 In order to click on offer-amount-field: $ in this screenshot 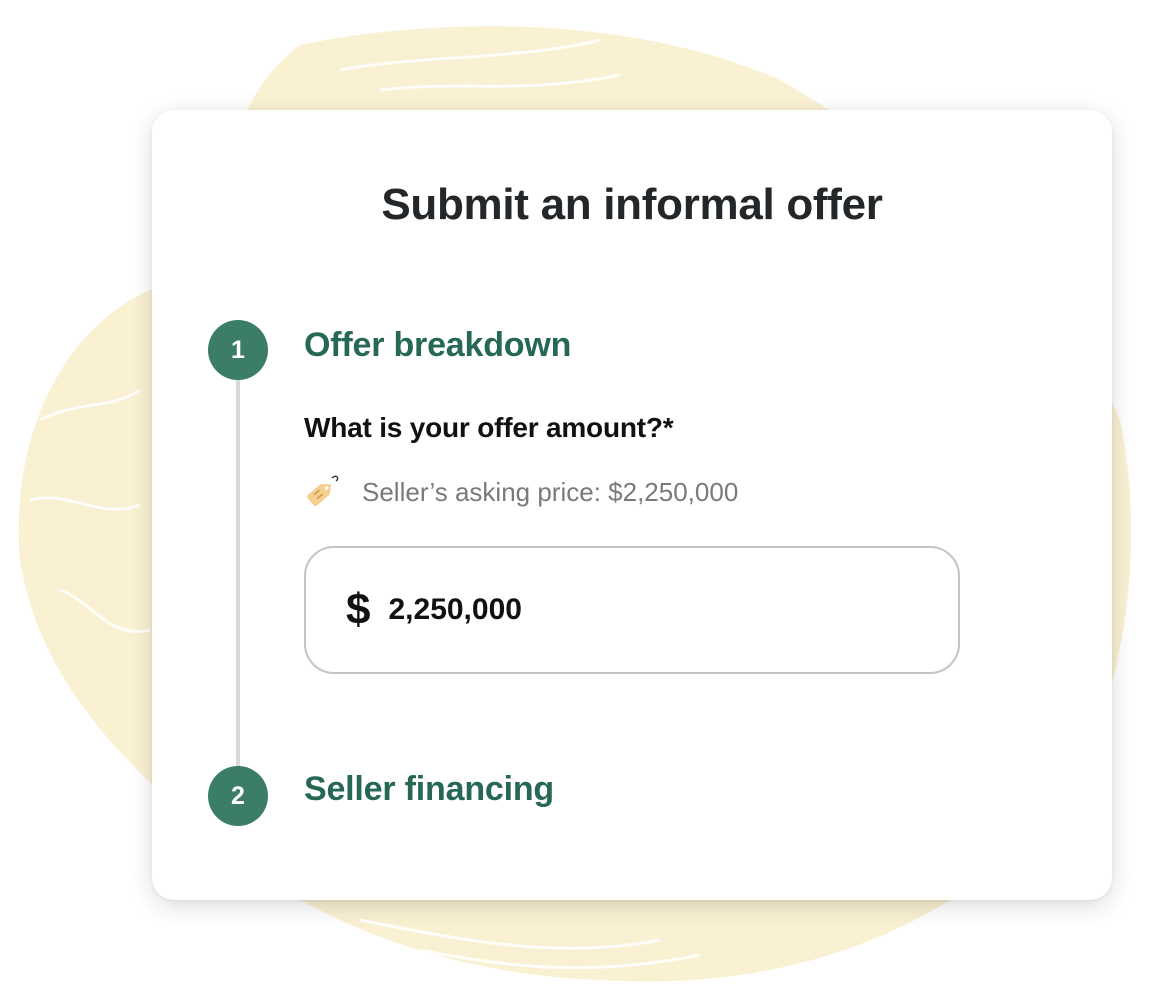, I will do `click(632, 610)`.